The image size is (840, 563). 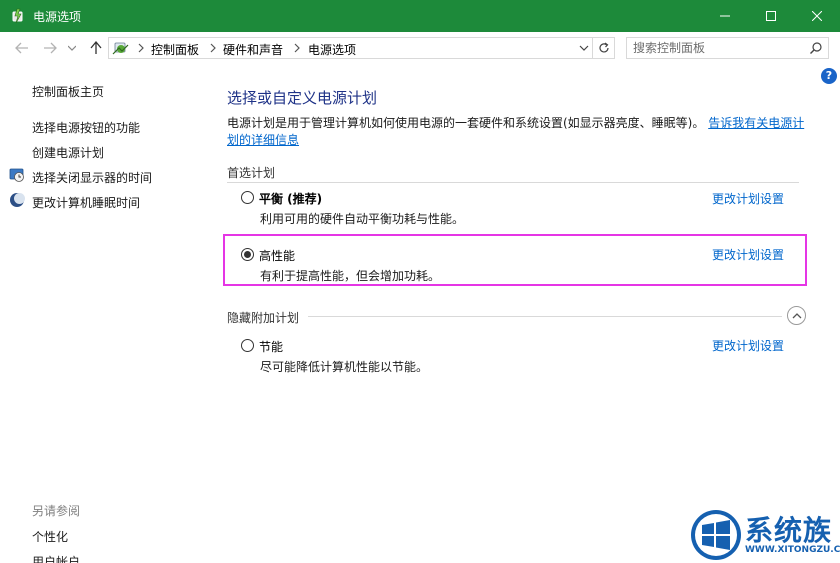 I want to click on chevron-down-icon, so click(x=72, y=48).